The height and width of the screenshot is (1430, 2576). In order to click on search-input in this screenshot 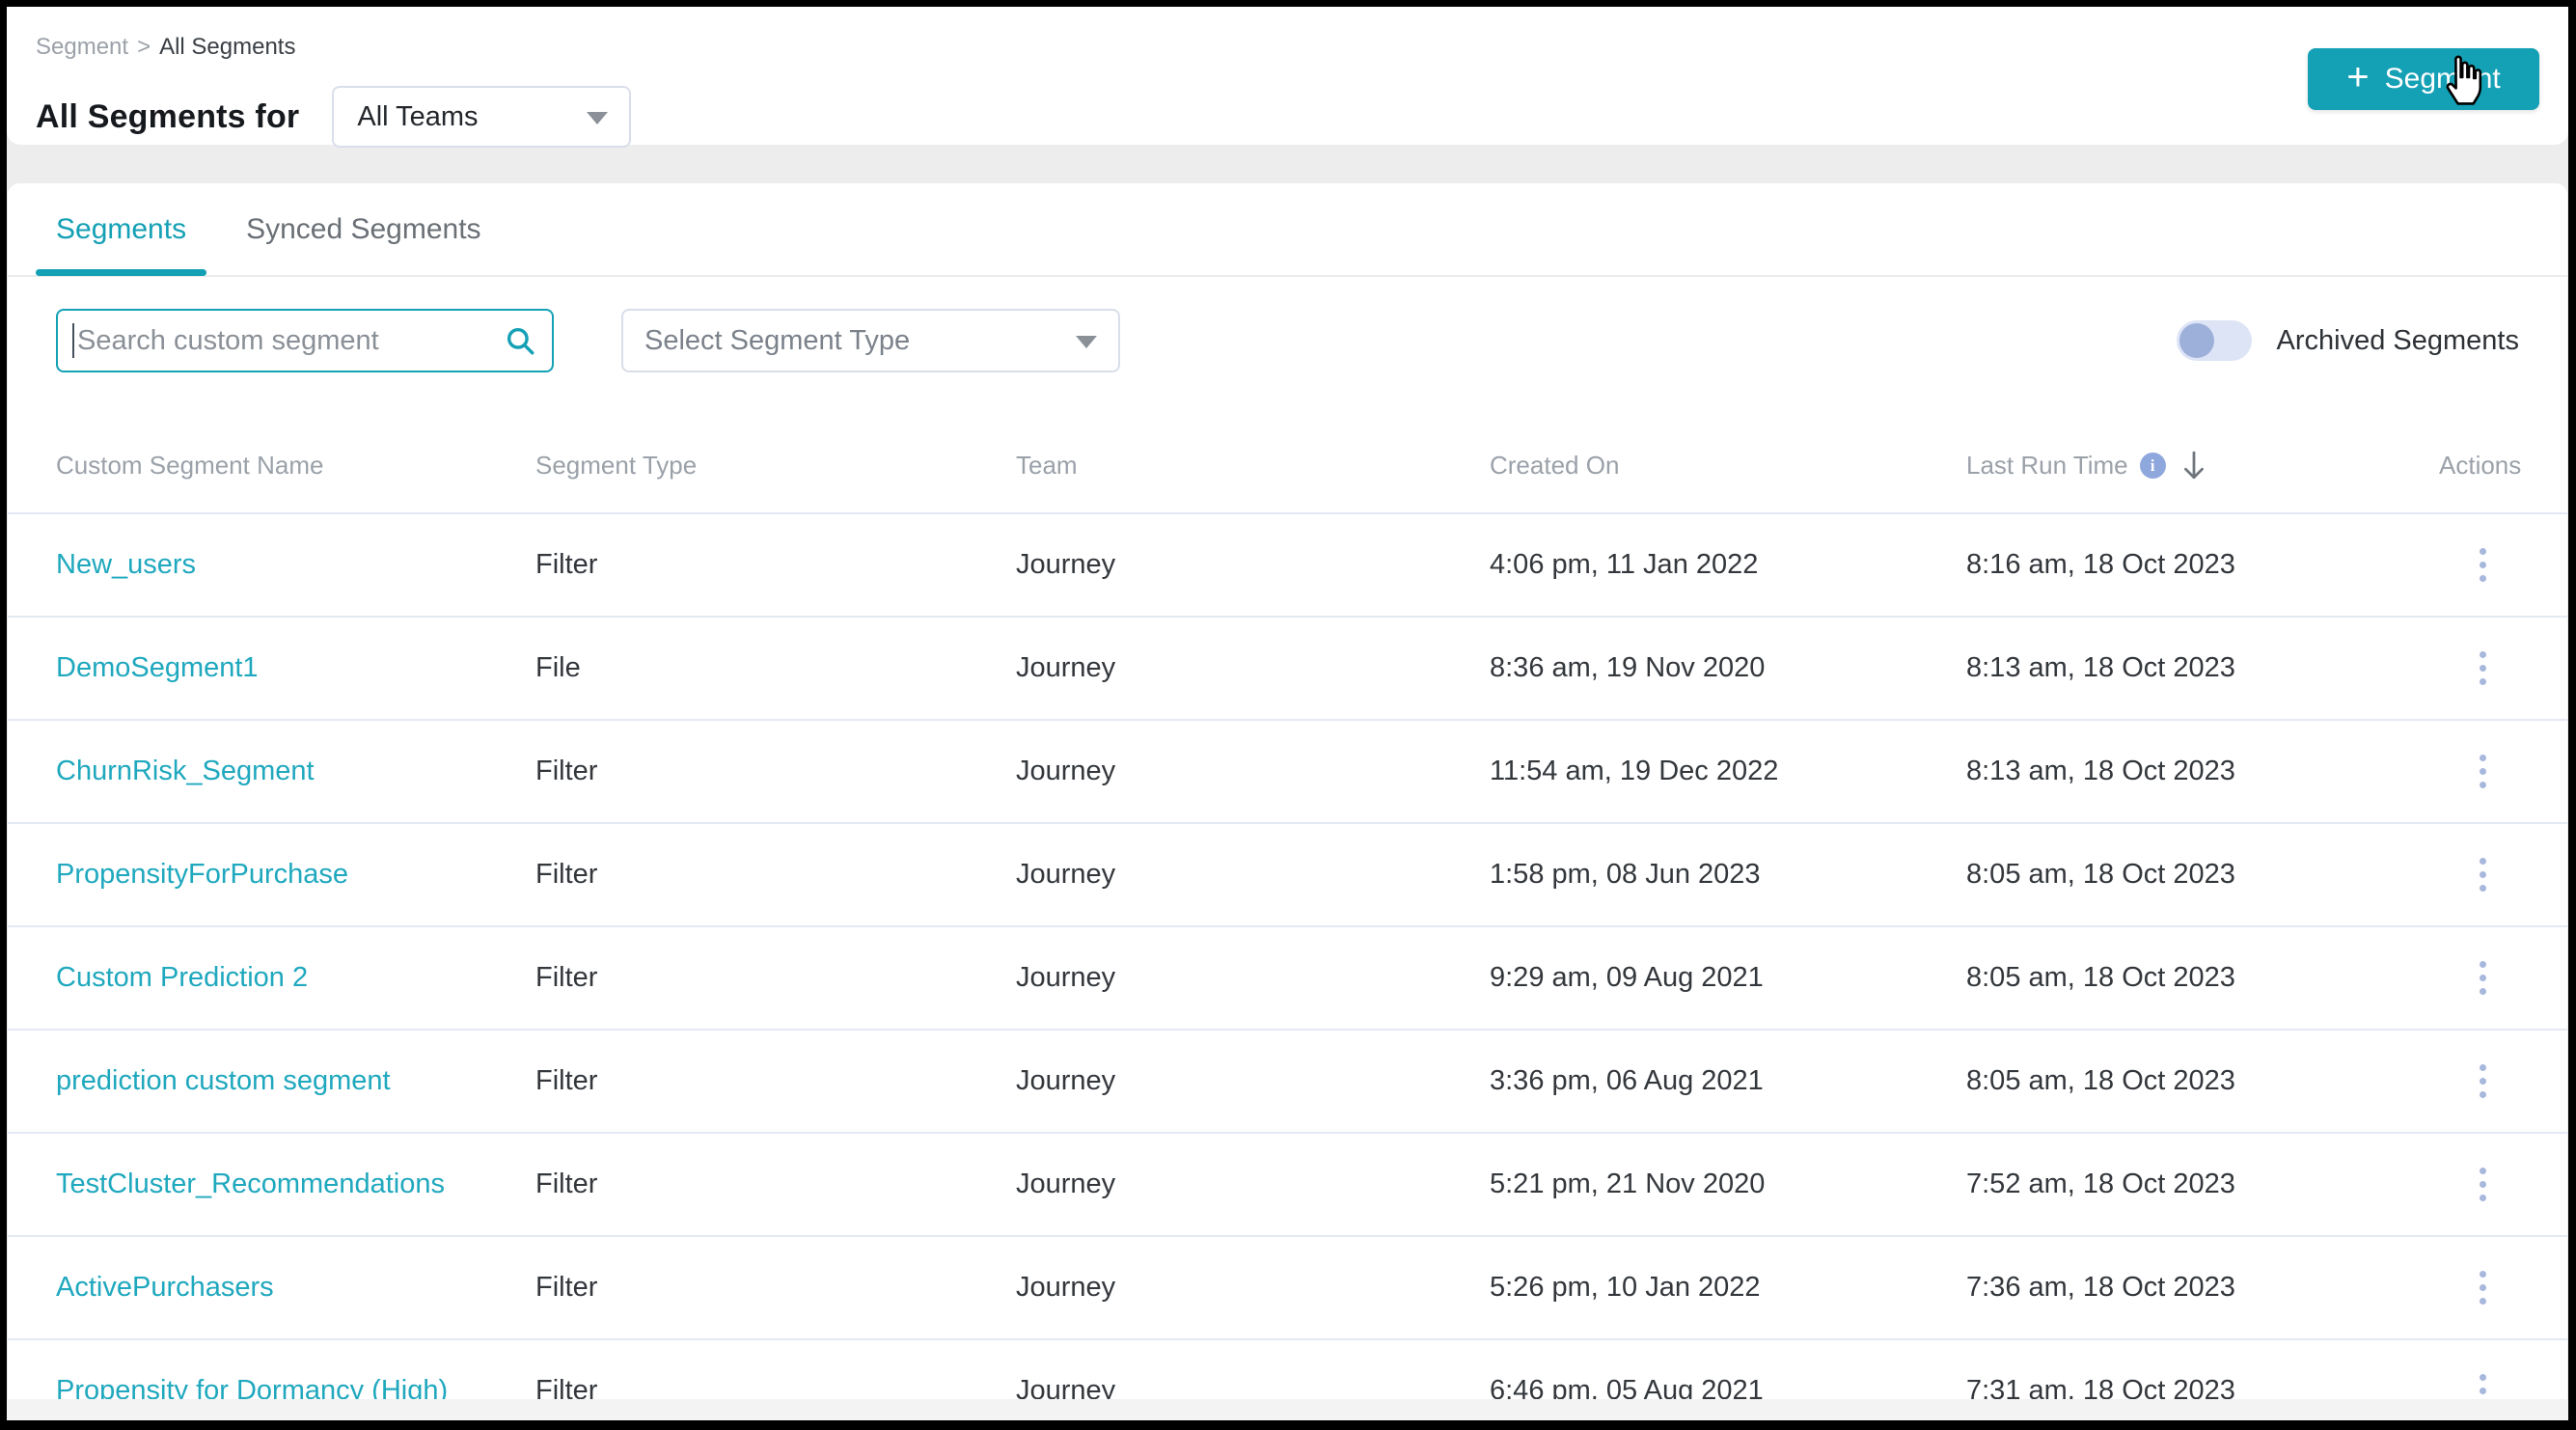, I will do `click(305, 340)`.